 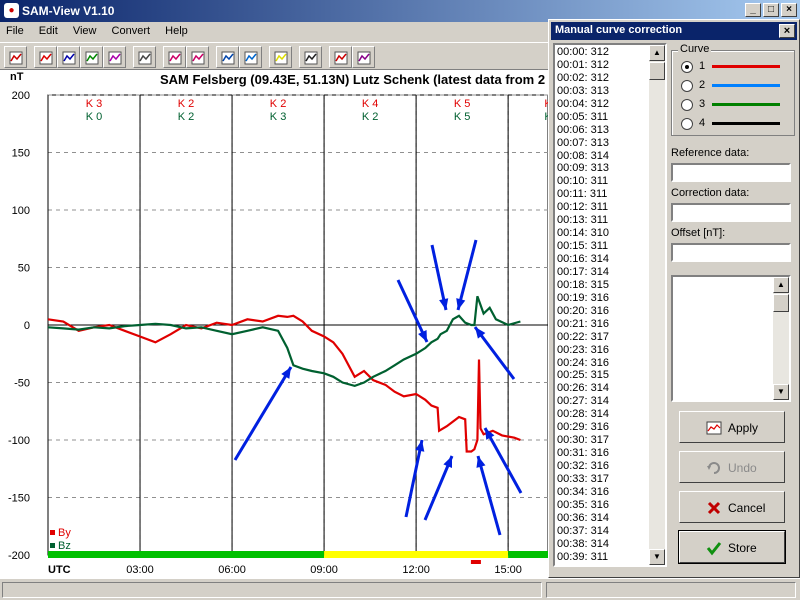 What do you see at coordinates (583, 220) in the screenshot?
I see `list-item: 00:13: 311` at bounding box center [583, 220].